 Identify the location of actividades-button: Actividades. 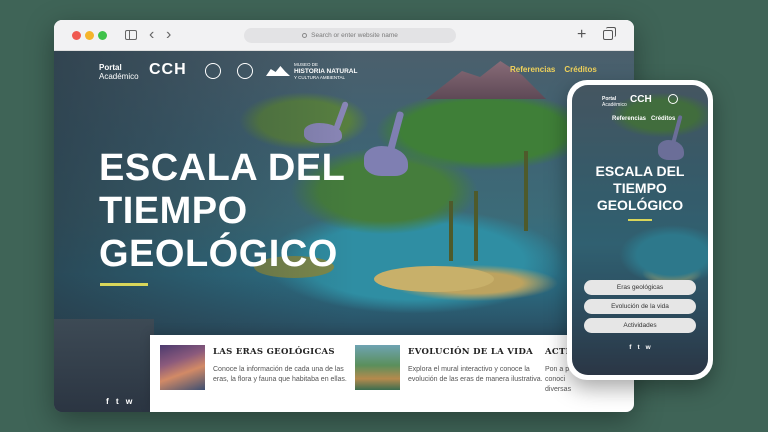
(640, 325).